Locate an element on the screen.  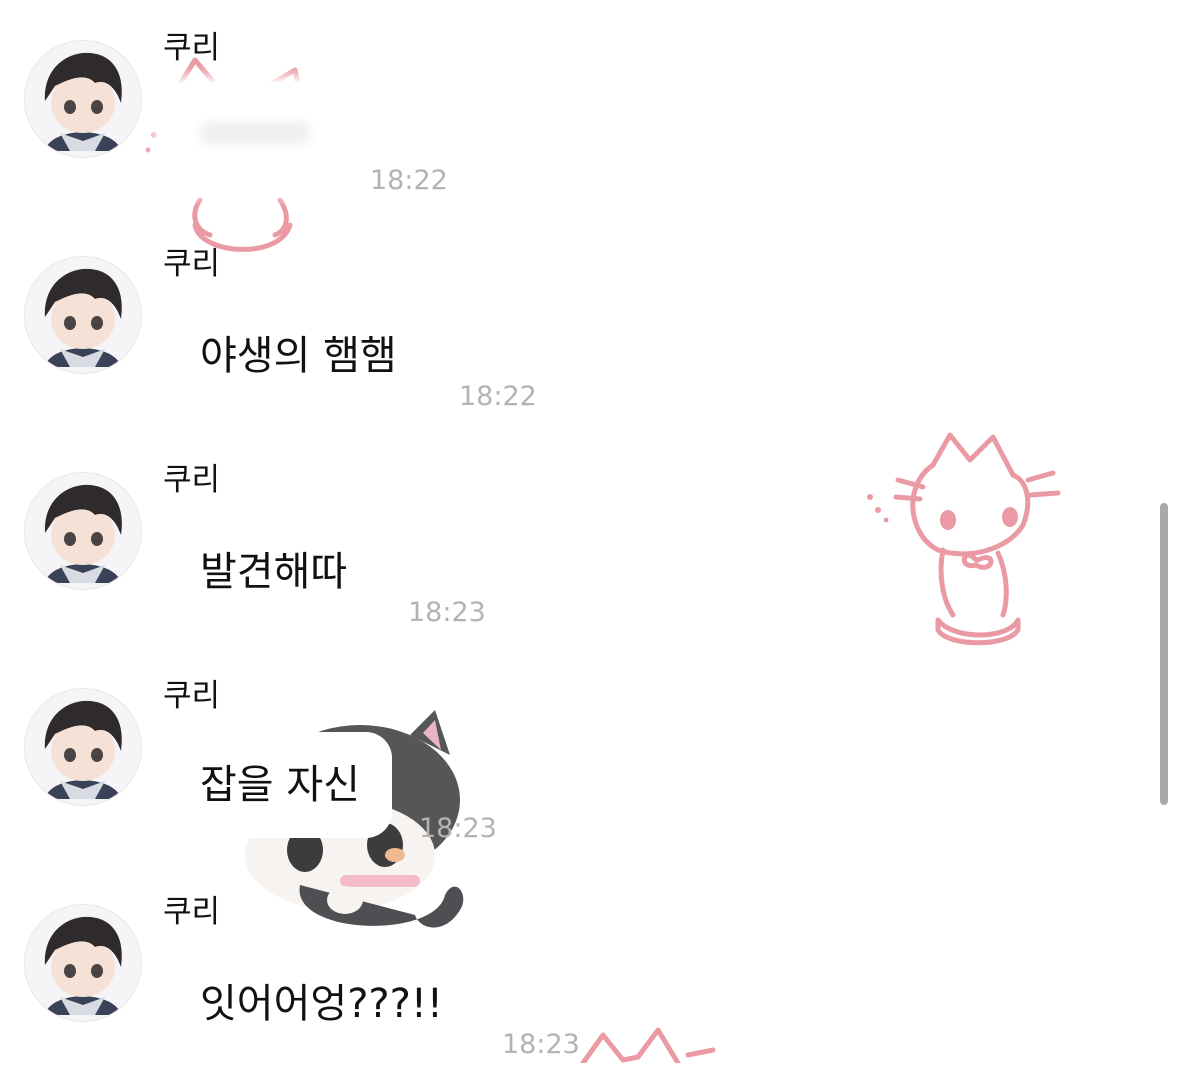
message-bubble: 야생의 햄햄 is located at coordinates (298, 356).